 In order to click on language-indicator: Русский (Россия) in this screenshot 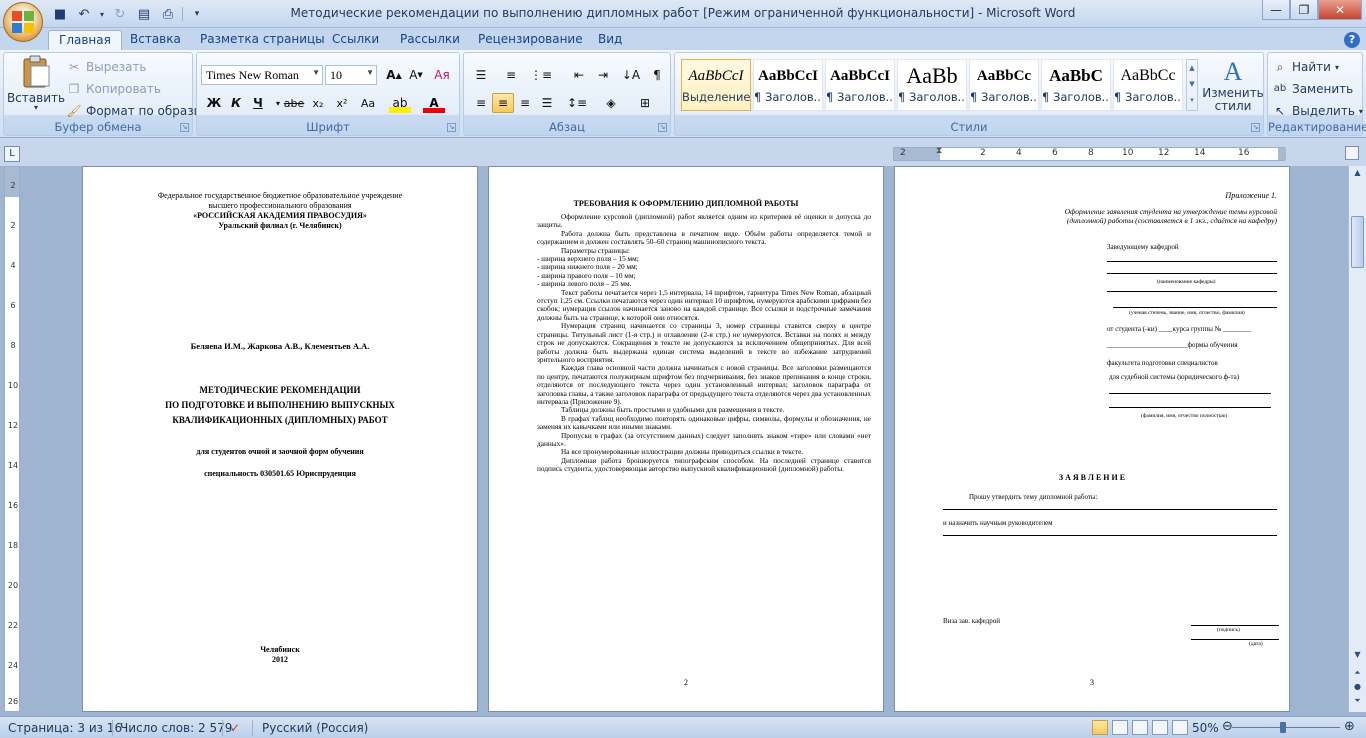, I will do `click(315, 728)`.